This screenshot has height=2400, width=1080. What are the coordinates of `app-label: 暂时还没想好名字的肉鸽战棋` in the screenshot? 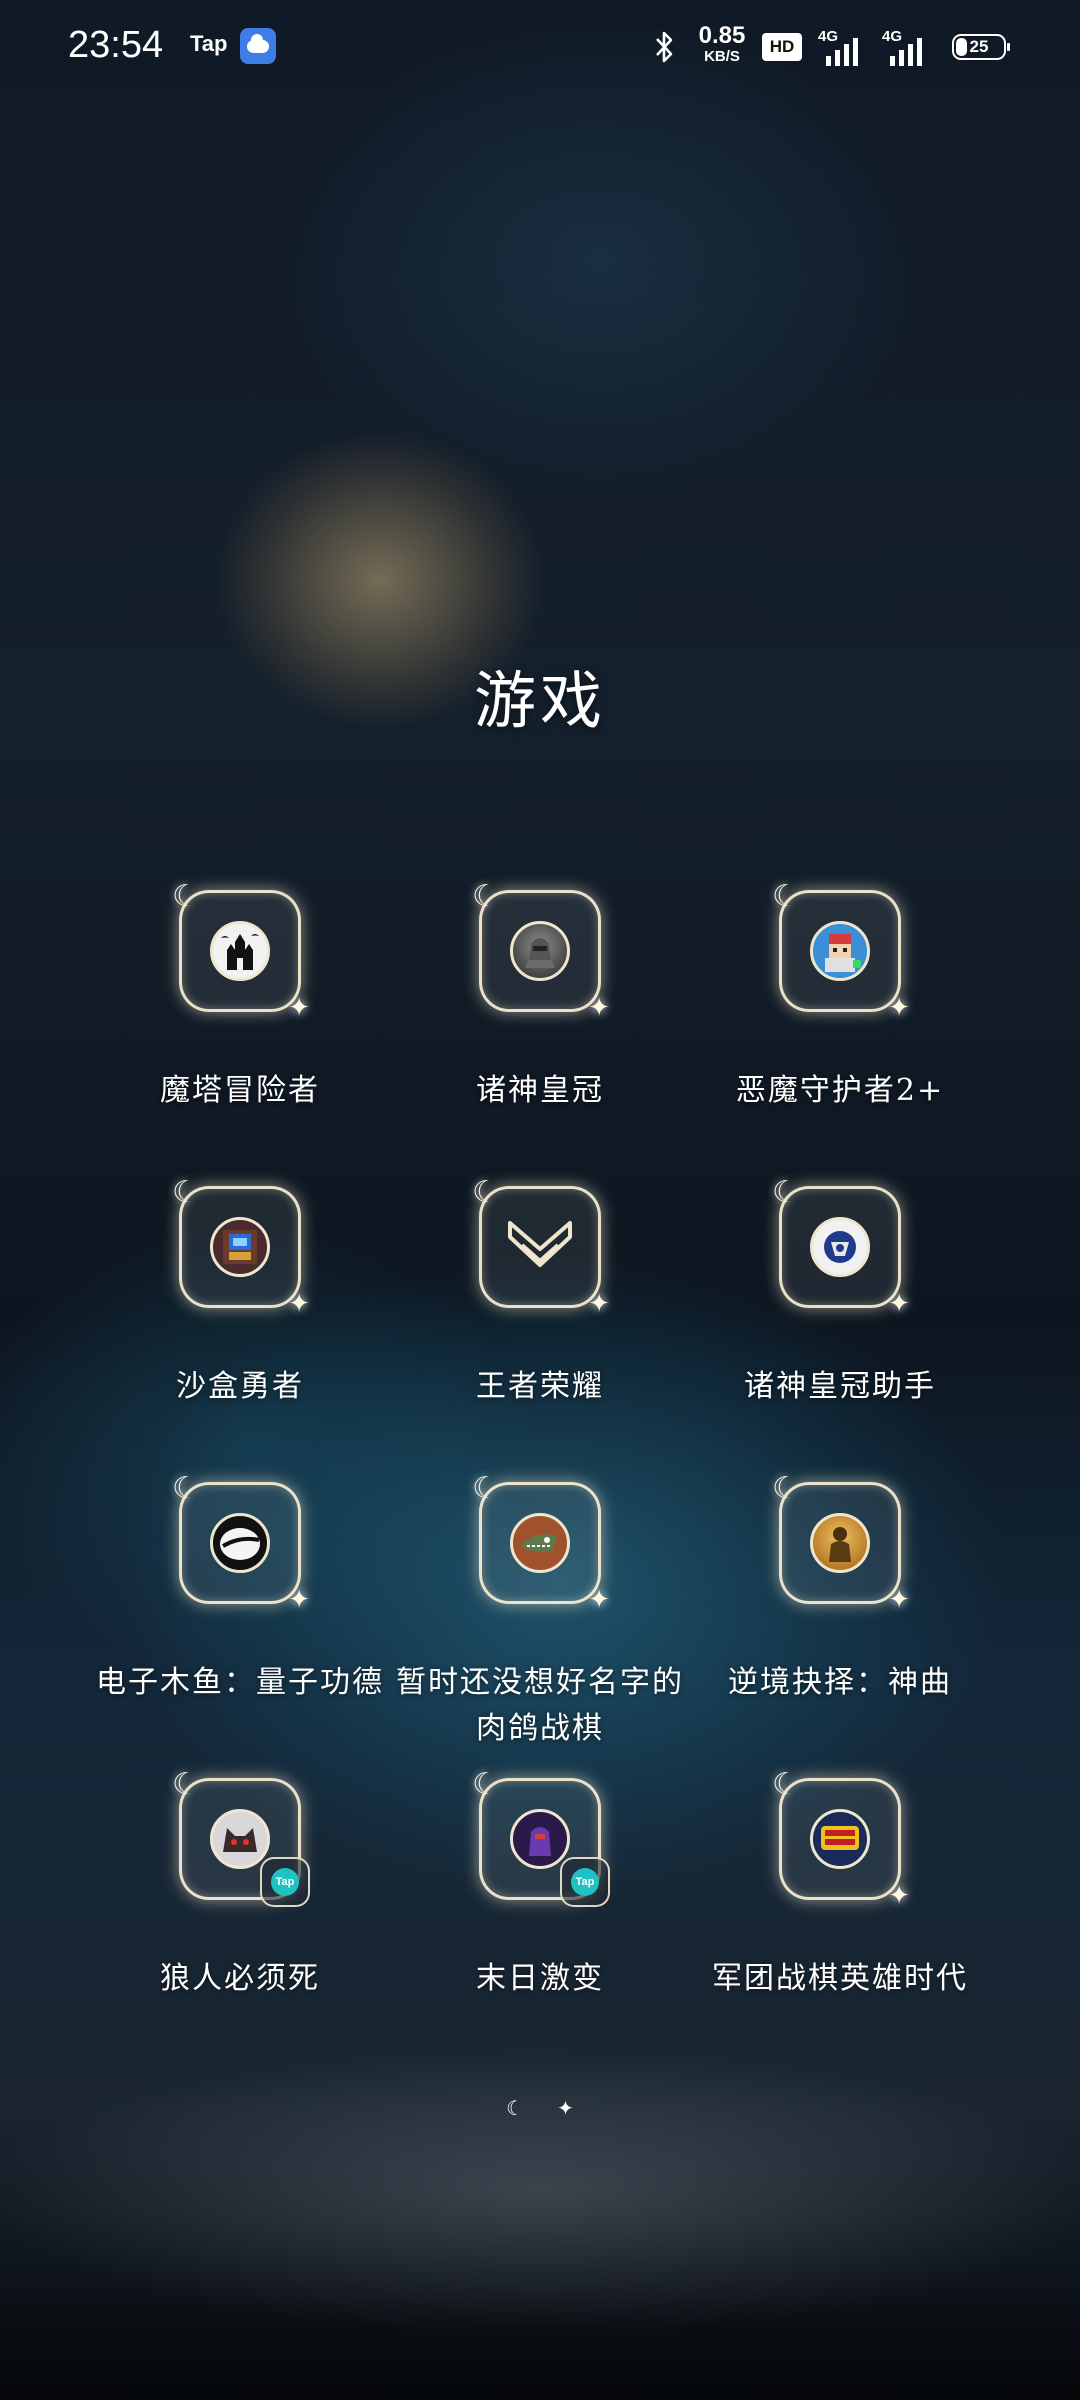 It's located at (540, 1705).